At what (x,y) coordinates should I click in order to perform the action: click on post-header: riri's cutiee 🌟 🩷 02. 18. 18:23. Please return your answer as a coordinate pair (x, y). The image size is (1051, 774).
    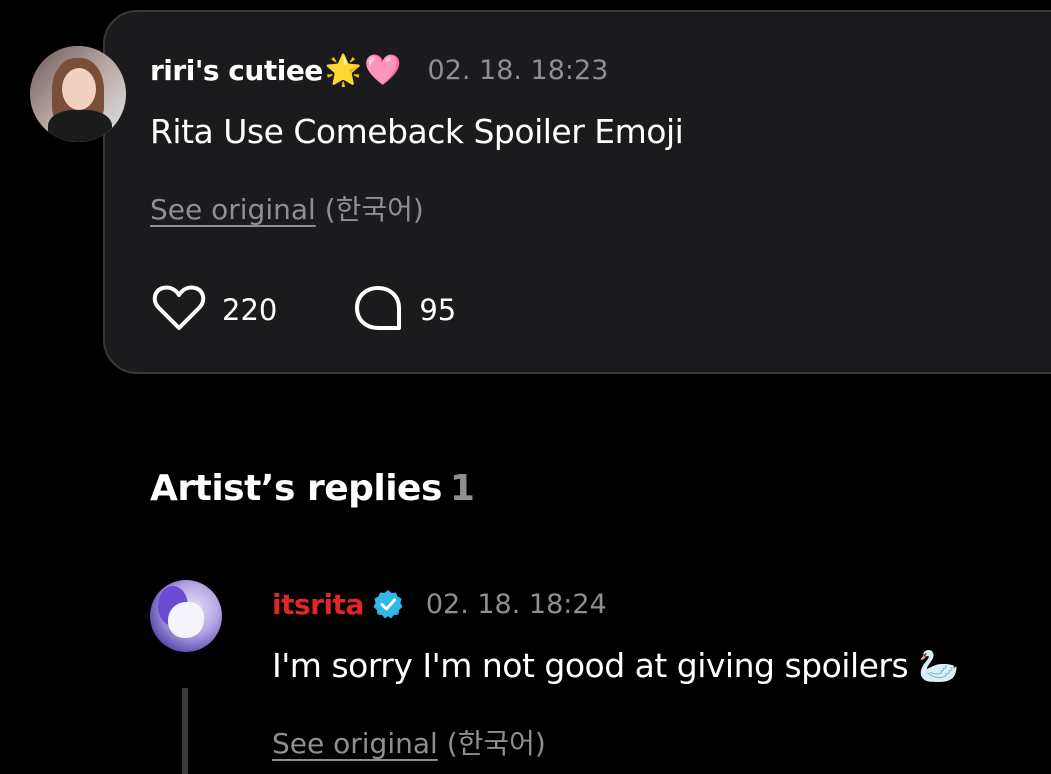
    Looking at the image, I should click on (379, 70).